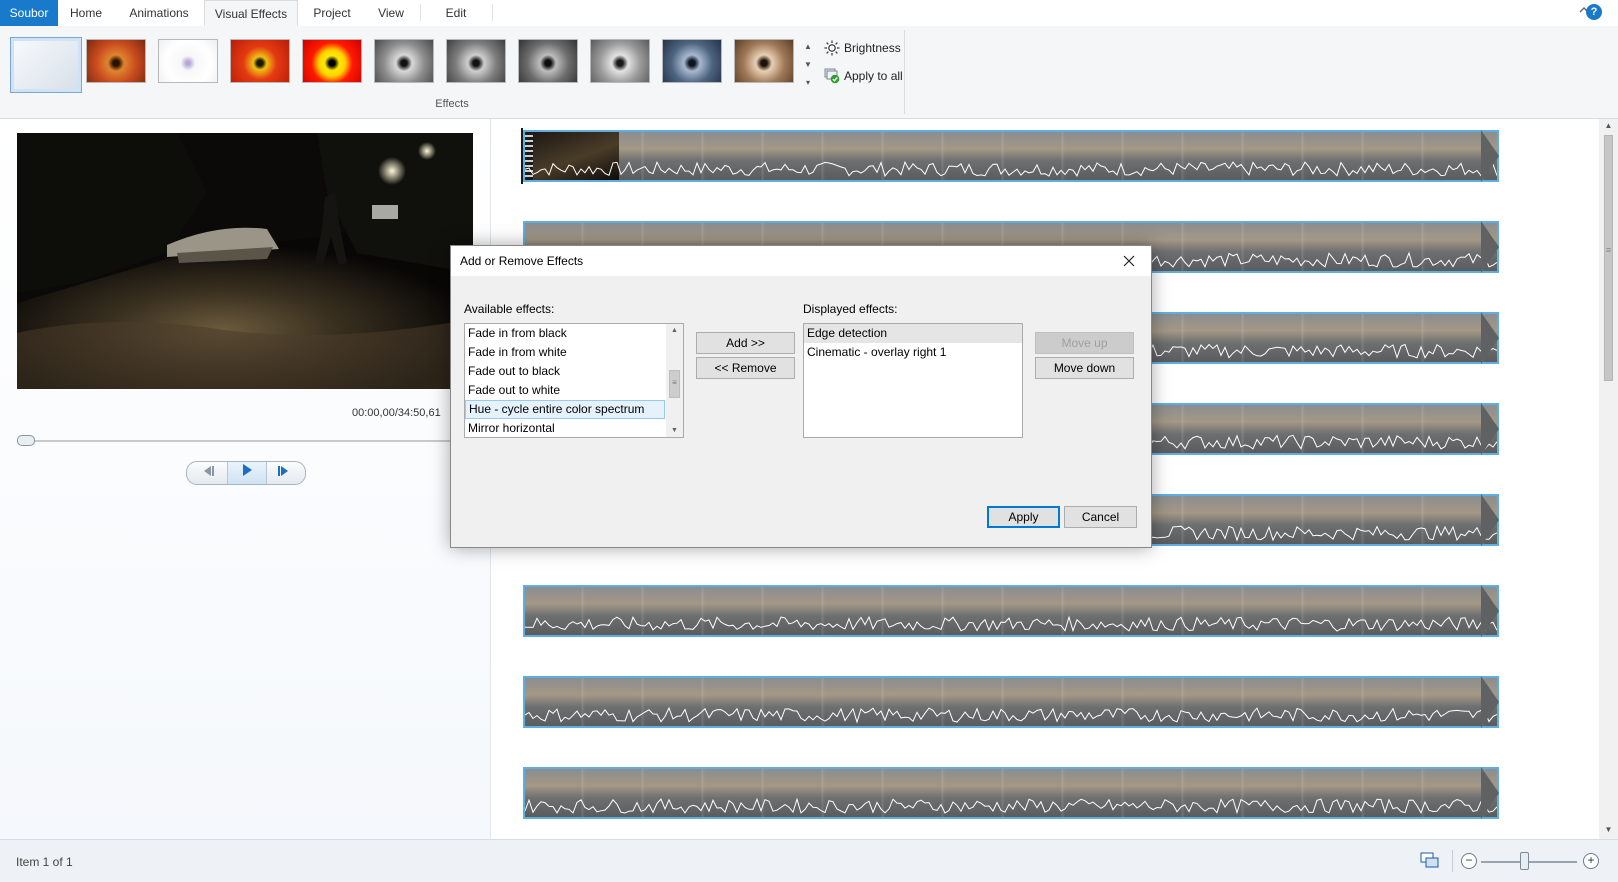 The height and width of the screenshot is (882, 1618). Describe the element at coordinates (396, 413) in the screenshot. I see `timecode-display: 00:00,00/34:50,61` at that location.